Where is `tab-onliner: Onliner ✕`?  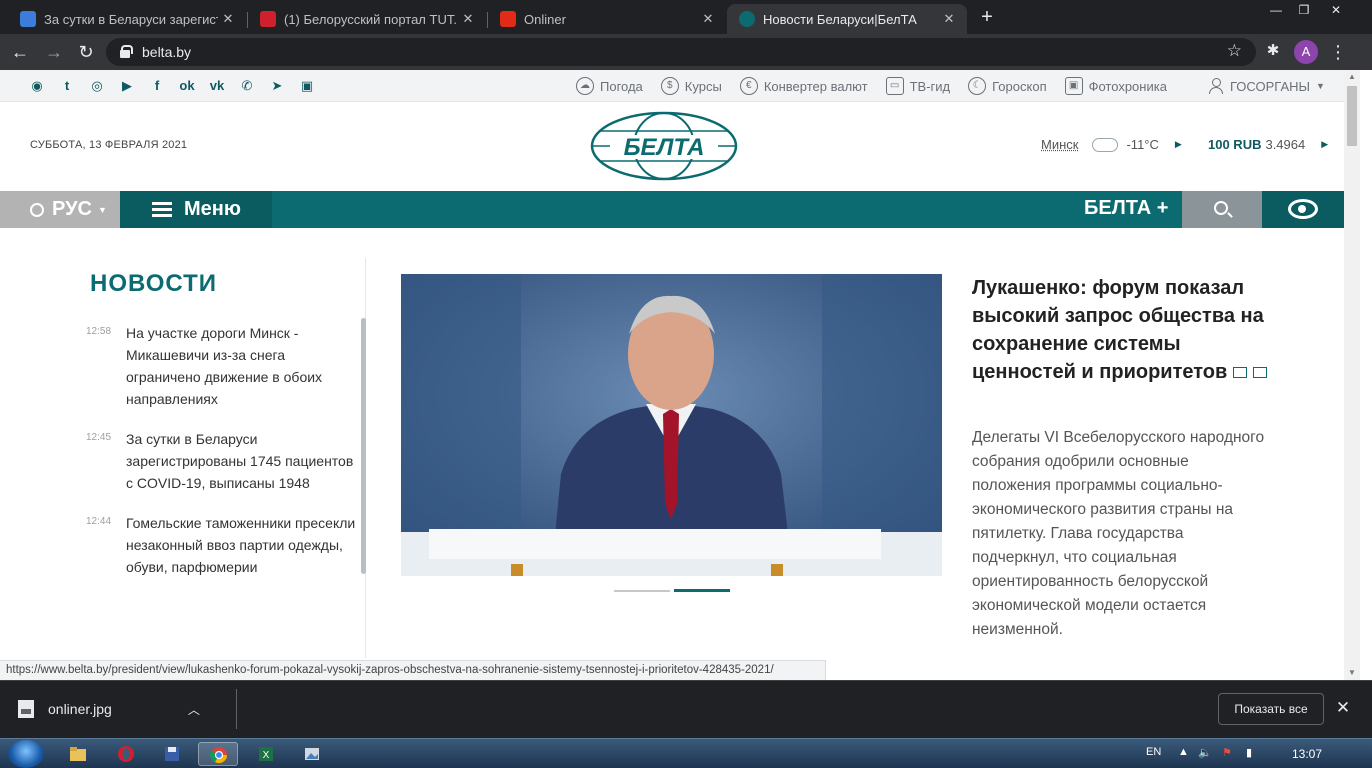 tab-onliner: Onliner ✕ is located at coordinates (607, 19).